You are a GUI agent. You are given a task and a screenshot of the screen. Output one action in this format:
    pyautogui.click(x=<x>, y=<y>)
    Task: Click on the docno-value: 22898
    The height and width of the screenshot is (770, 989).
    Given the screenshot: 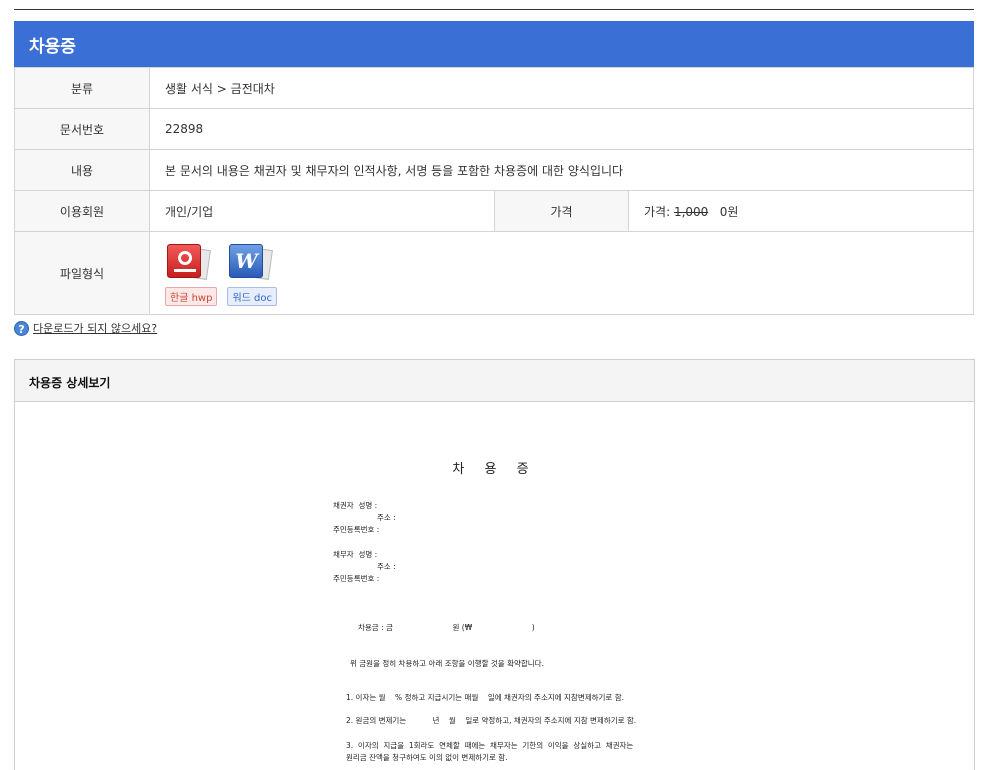 What is the action you would take?
    pyautogui.click(x=561, y=129)
    